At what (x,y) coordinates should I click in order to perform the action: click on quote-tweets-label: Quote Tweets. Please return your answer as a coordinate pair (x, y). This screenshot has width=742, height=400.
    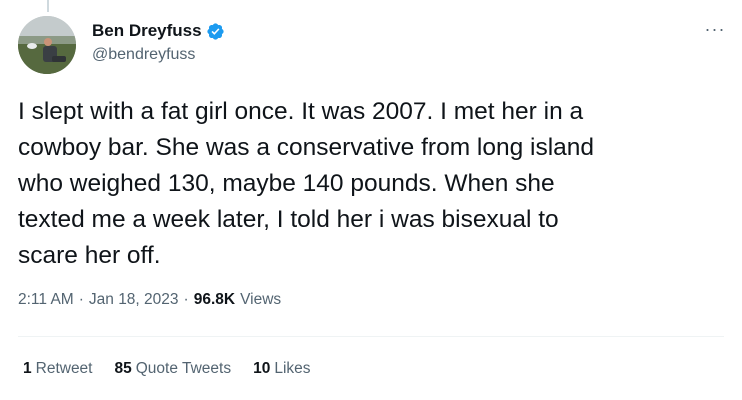
    Looking at the image, I should click on (183, 368).